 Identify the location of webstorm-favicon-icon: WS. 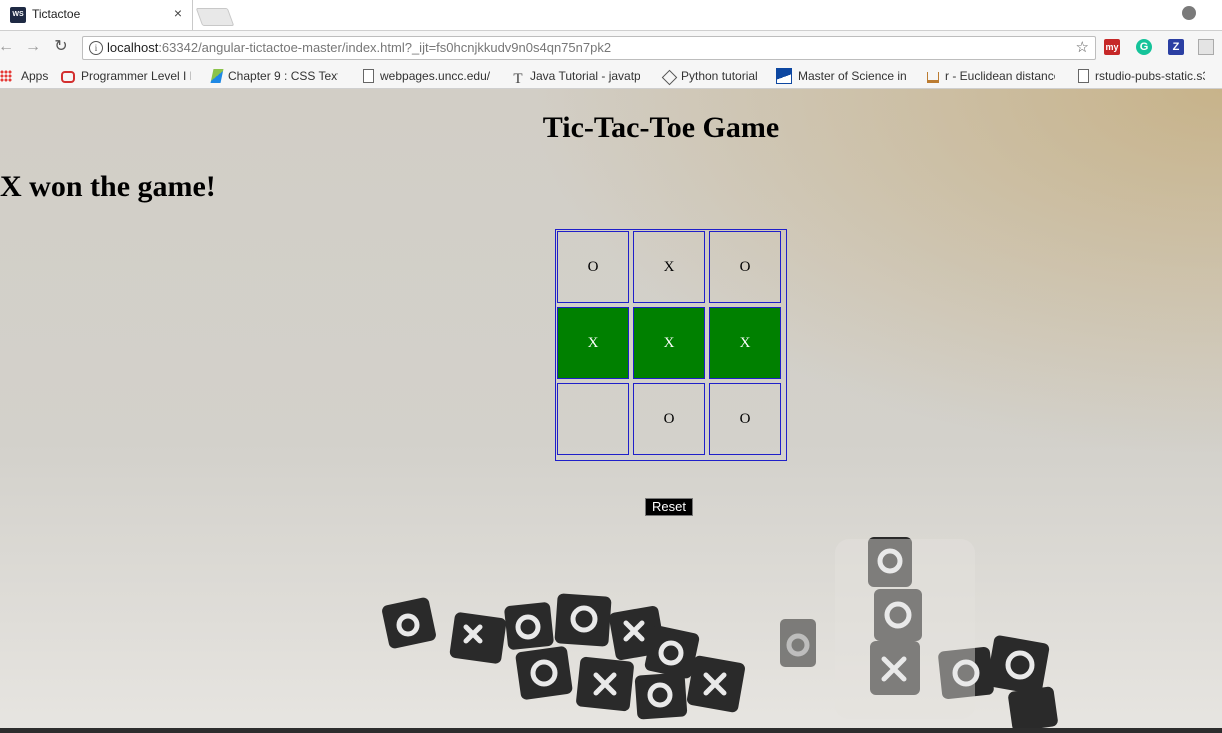
(18, 15).